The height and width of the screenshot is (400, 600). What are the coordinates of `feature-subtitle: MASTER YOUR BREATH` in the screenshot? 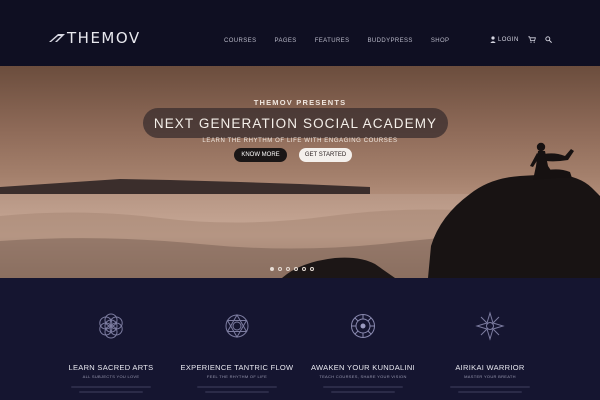 It's located at (490, 376).